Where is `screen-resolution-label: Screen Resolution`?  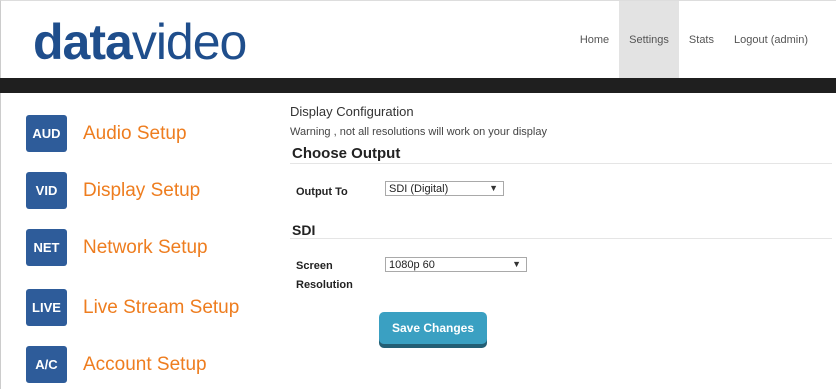 screen-resolution-label: Screen Resolution is located at coordinates (324, 276).